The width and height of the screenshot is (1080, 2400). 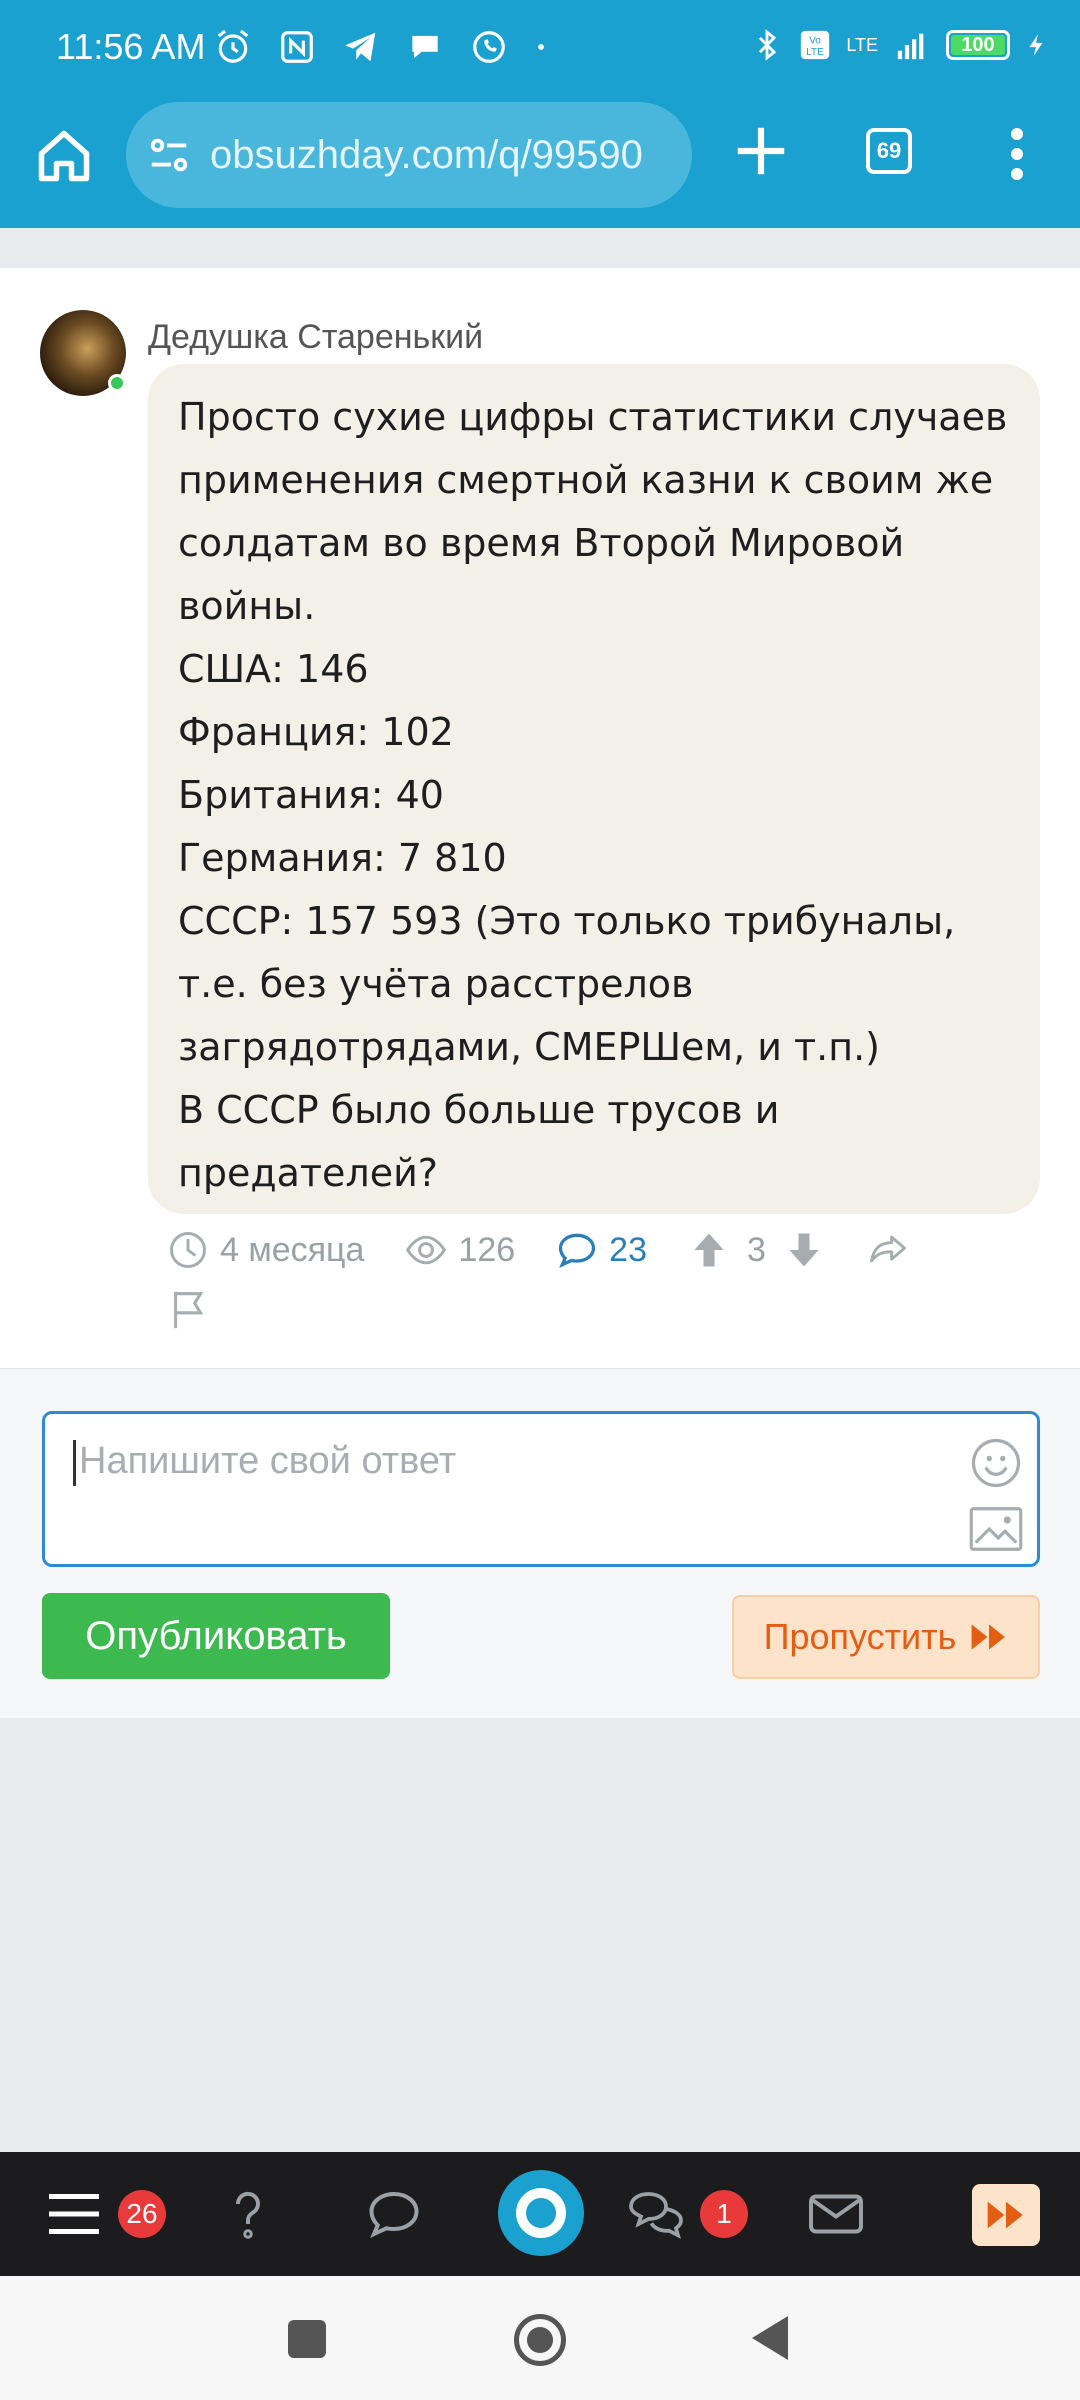 I want to click on post-line: Просто сухие цифры статистики случаев, so click(x=593, y=417).